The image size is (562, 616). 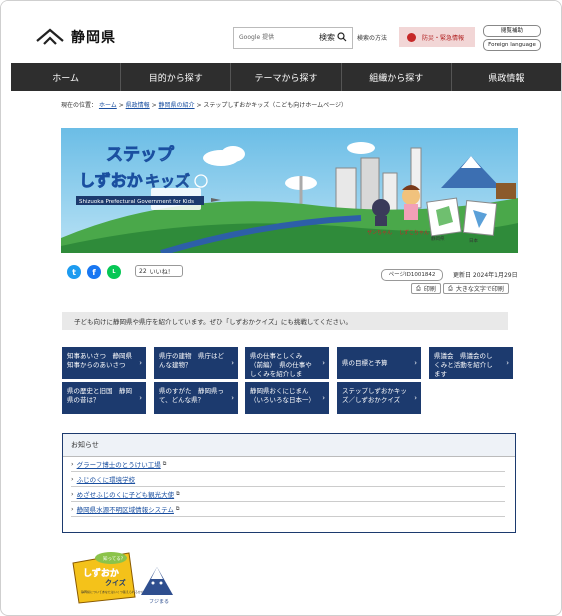 What do you see at coordinates (161, 272) in the screenshot?
I see `like-label: いいね！` at bounding box center [161, 272].